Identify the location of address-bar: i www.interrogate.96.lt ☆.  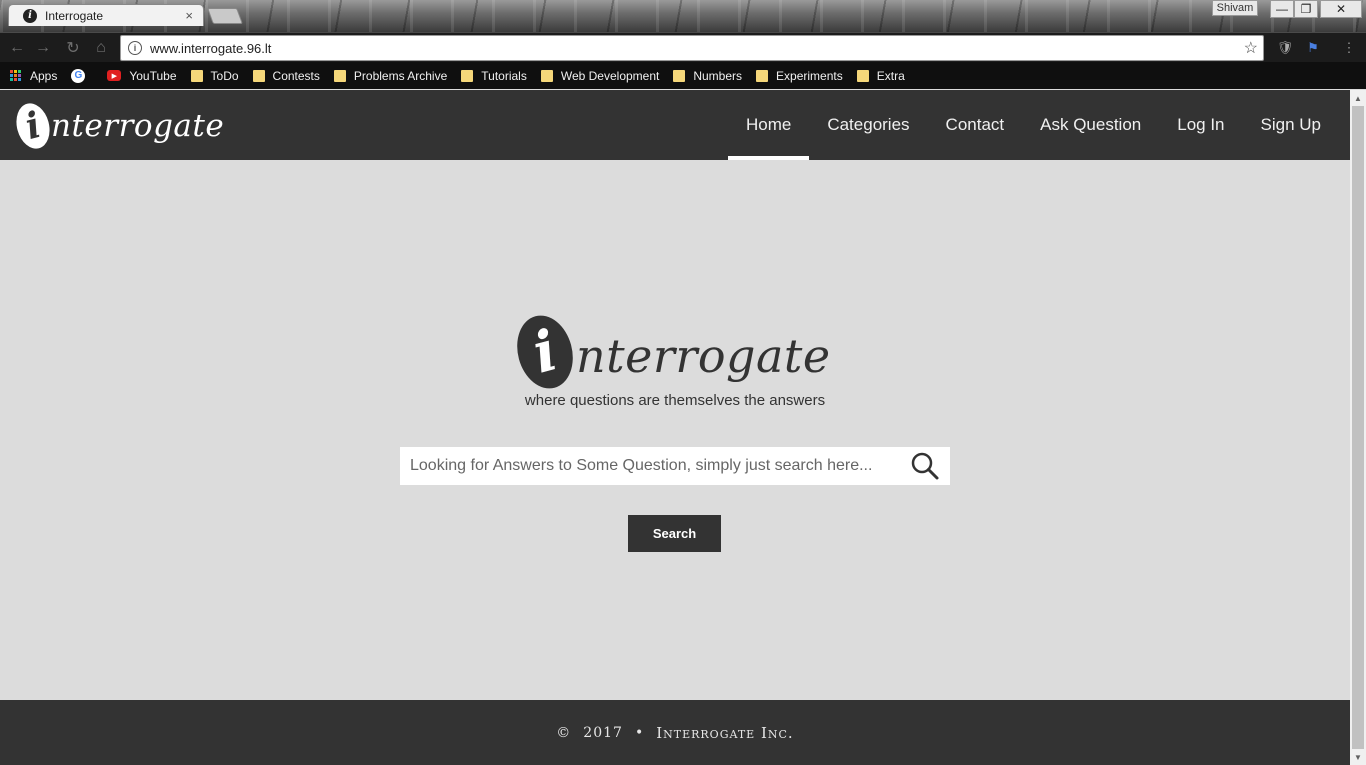
(692, 48).